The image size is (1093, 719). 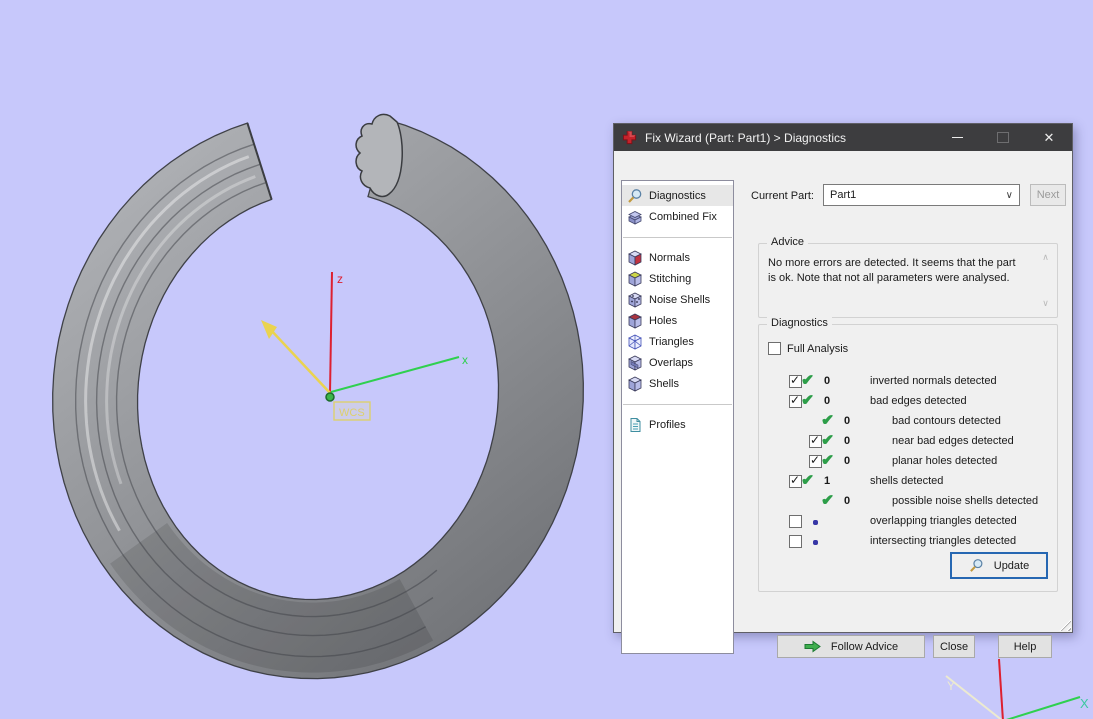 What do you see at coordinates (364, 346) in the screenshot?
I see `wcs-axes: z x WCS` at bounding box center [364, 346].